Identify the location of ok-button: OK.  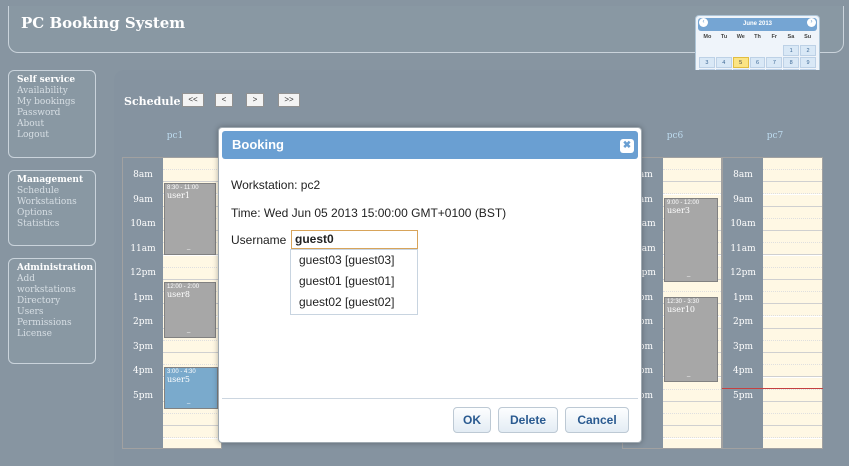
(472, 420).